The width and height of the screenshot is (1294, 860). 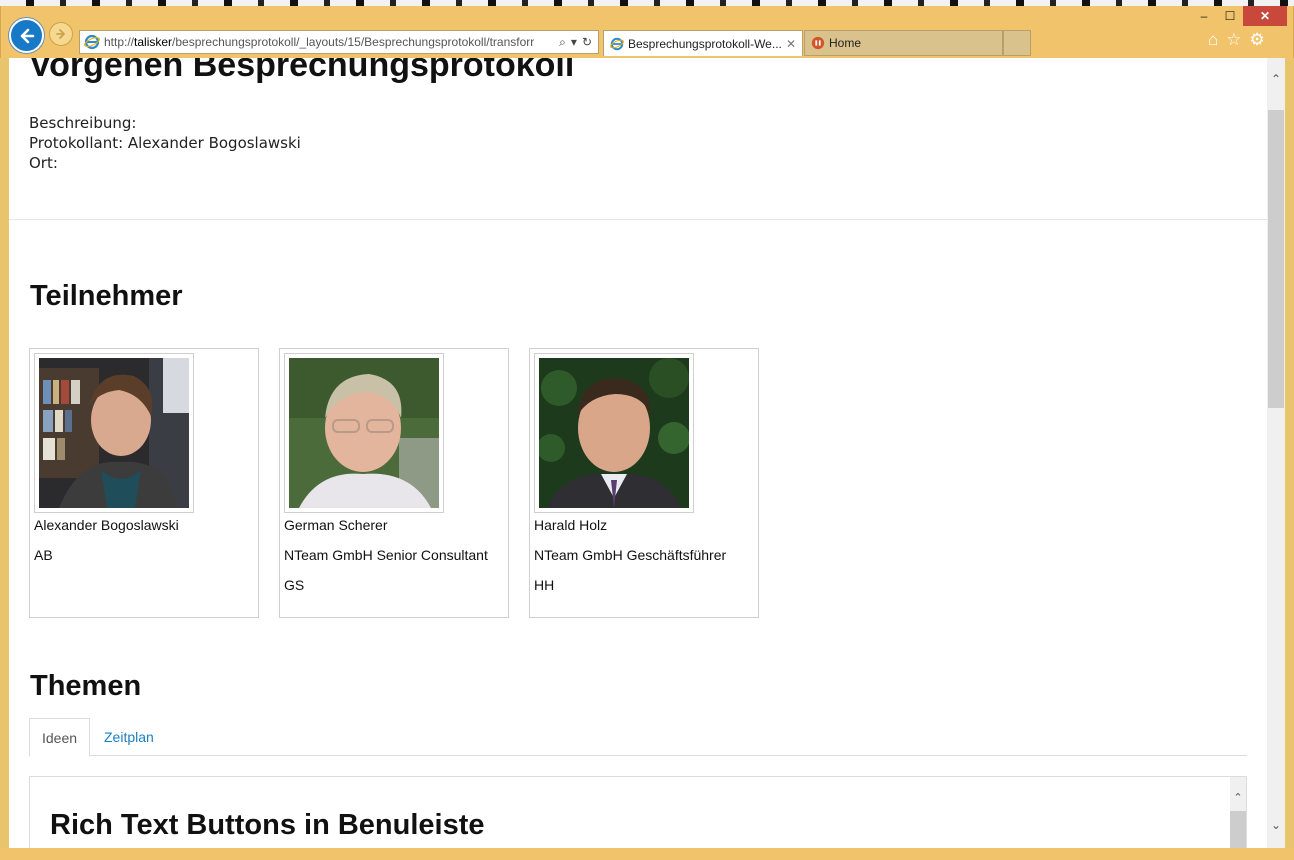 What do you see at coordinates (1017, 43) in the screenshot?
I see `new-tab-button` at bounding box center [1017, 43].